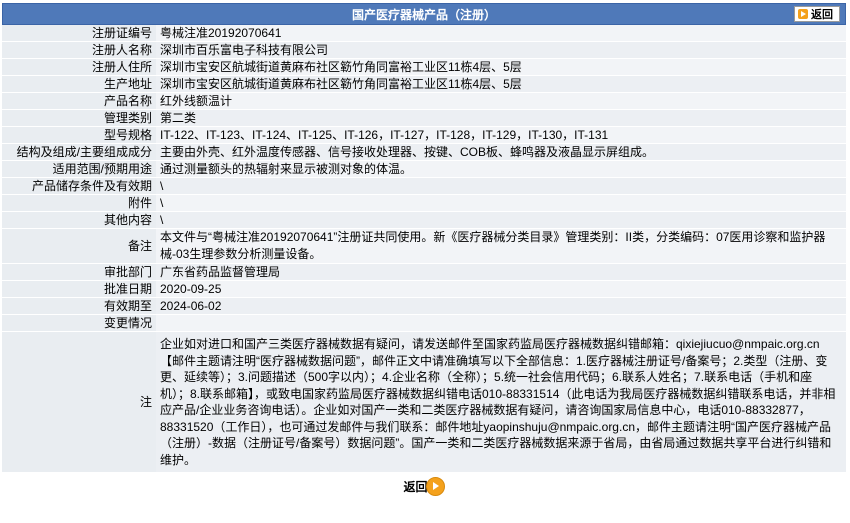 This screenshot has height=523, width=850. I want to click on table-row: 有效期至 2024-06-02, so click(424, 306).